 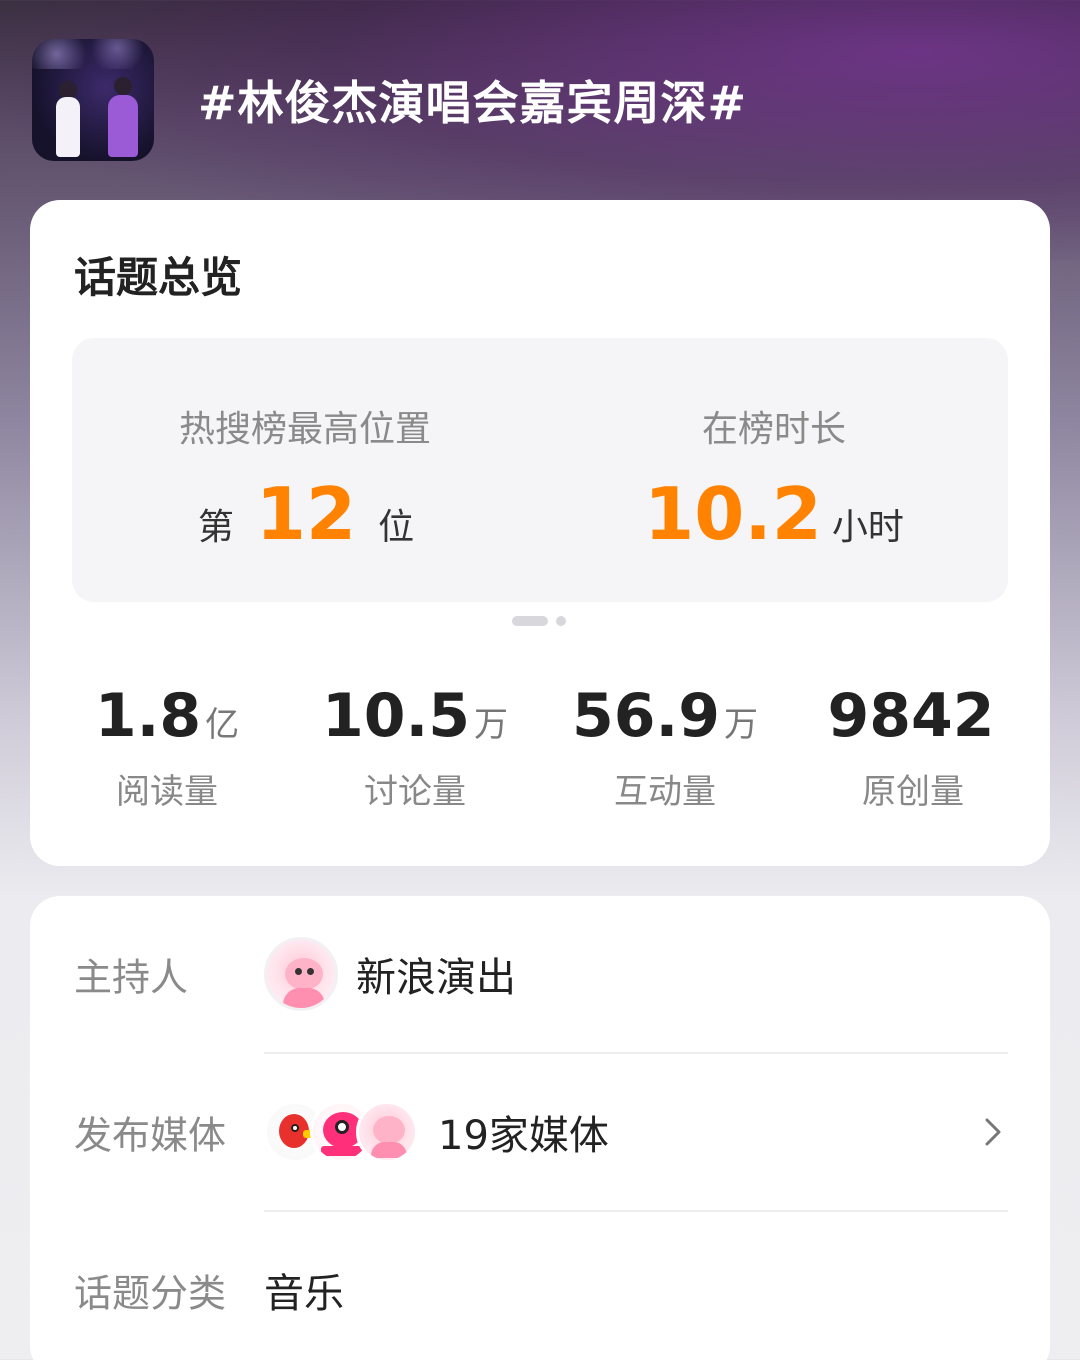 I want to click on media-row: 发布媒体 19家媒体, so click(x=540, y=1132).